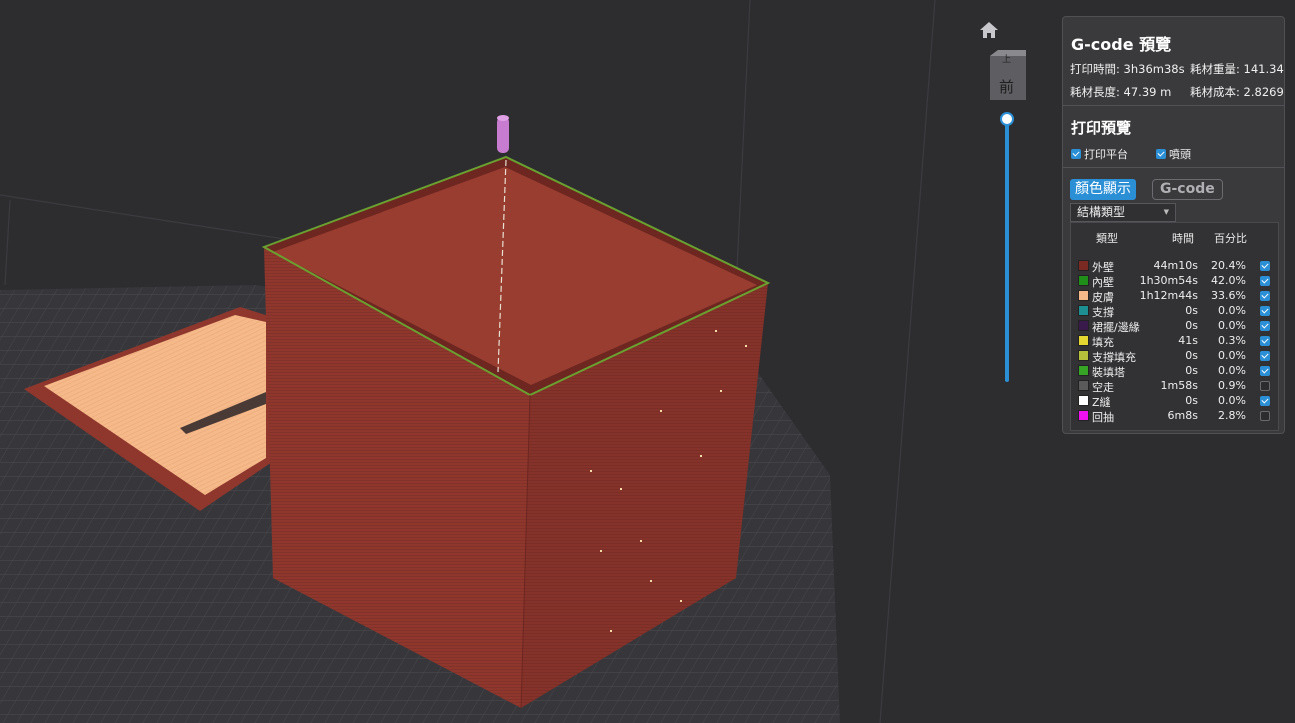  I want to click on show-nozzle-toggle: 噴頭, so click(1173, 154).